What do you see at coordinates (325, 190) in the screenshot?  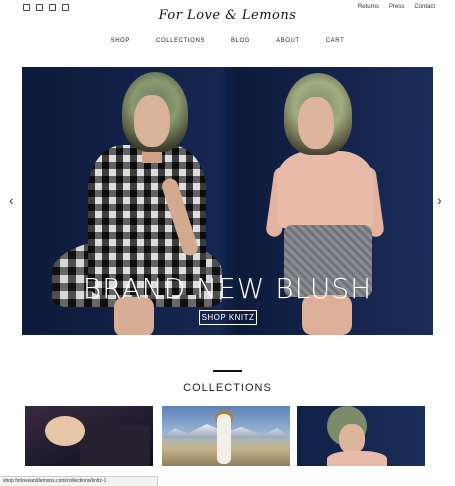 I see `model-right-sweater` at bounding box center [325, 190].